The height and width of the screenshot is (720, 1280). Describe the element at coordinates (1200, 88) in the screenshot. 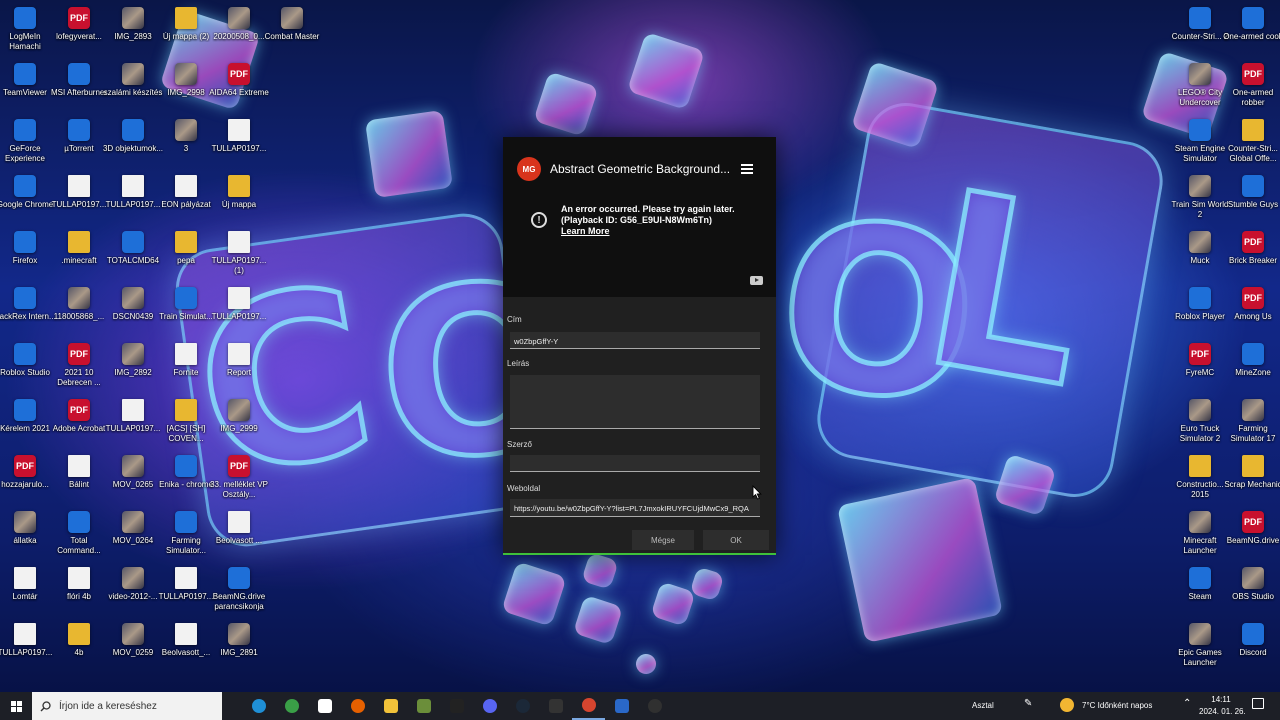

I see `desktop-icon: LEGO® City Undercover` at that location.